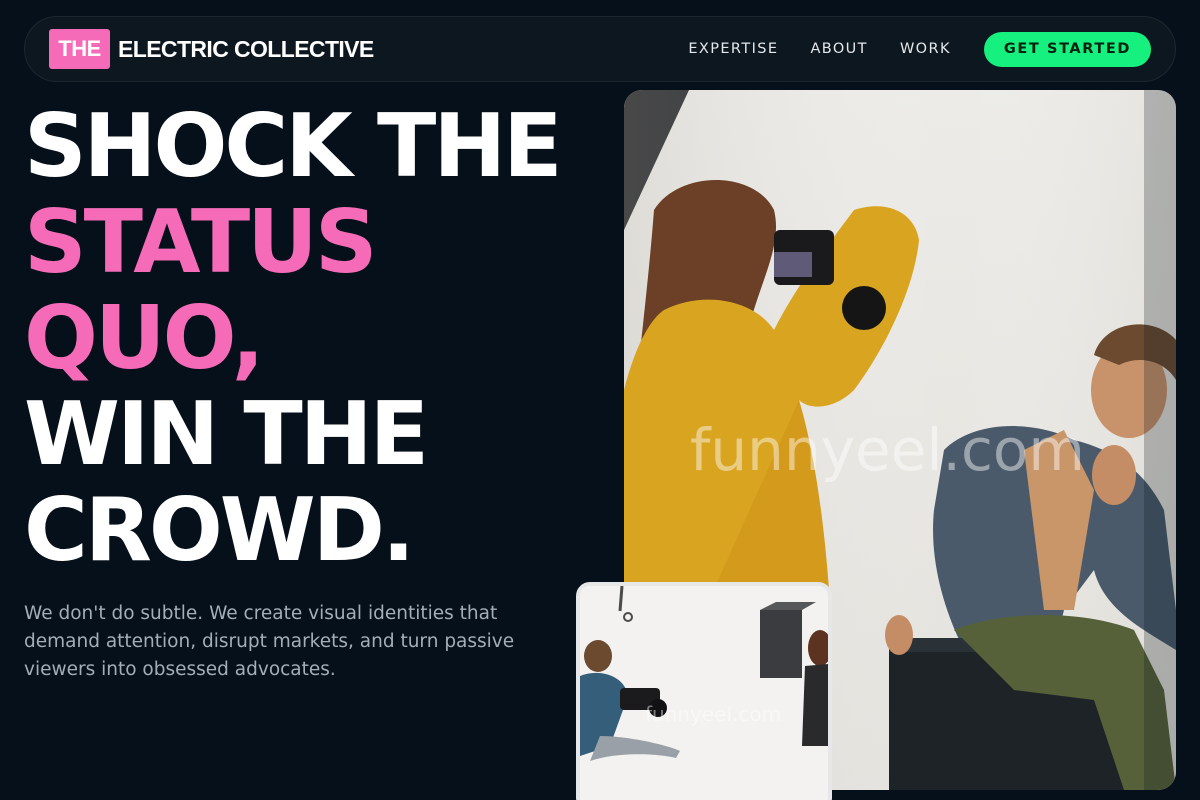 This screenshot has height=800, width=1200. Describe the element at coordinates (226, 434) in the screenshot. I see `headline-line-4: WIN THE` at that location.